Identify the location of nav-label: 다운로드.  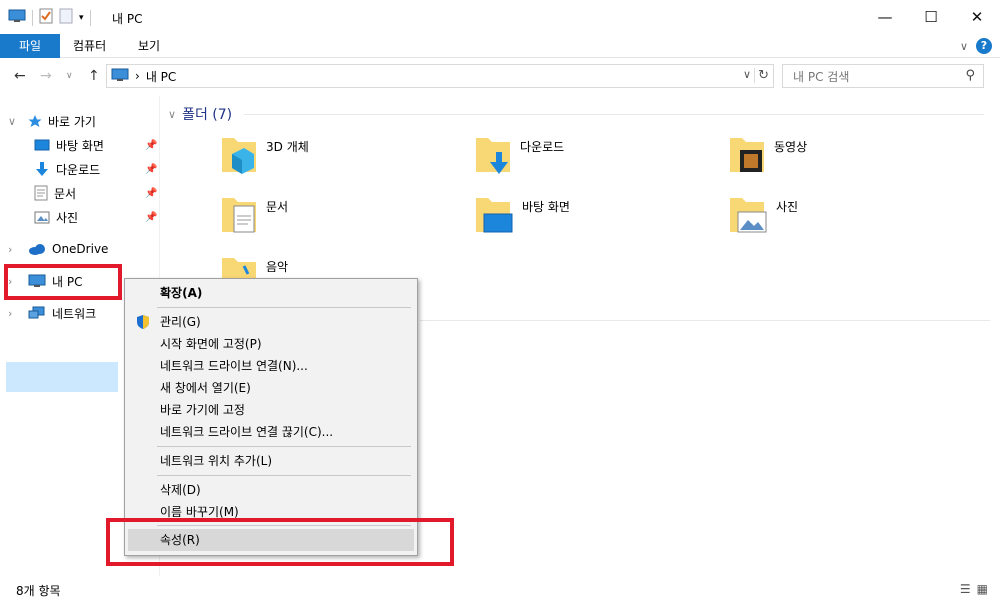
(78, 169).